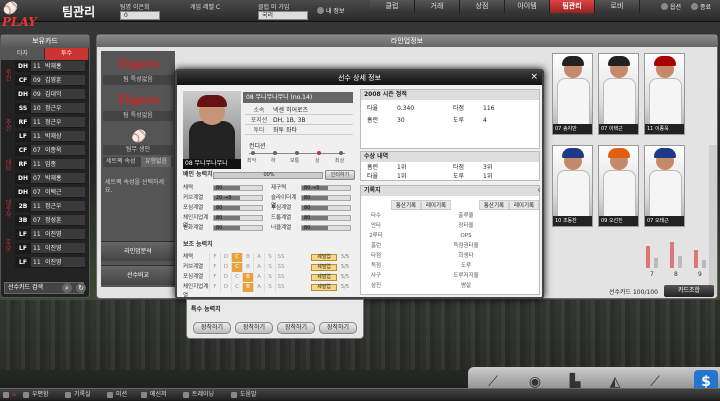 This screenshot has height=401, width=720. What do you see at coordinates (466, 256) in the screenshot?
I see `record-label: 희생타` at bounding box center [466, 256].